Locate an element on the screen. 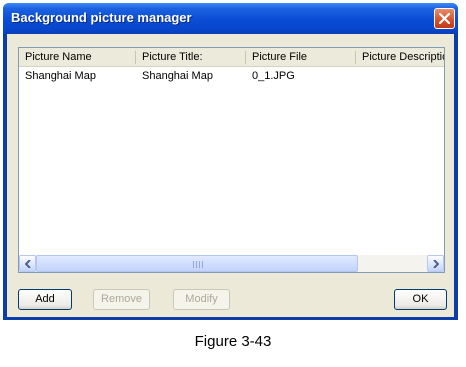 The width and height of the screenshot is (466, 367). cell-picture-file: 0_1.JPG is located at coordinates (273, 76).